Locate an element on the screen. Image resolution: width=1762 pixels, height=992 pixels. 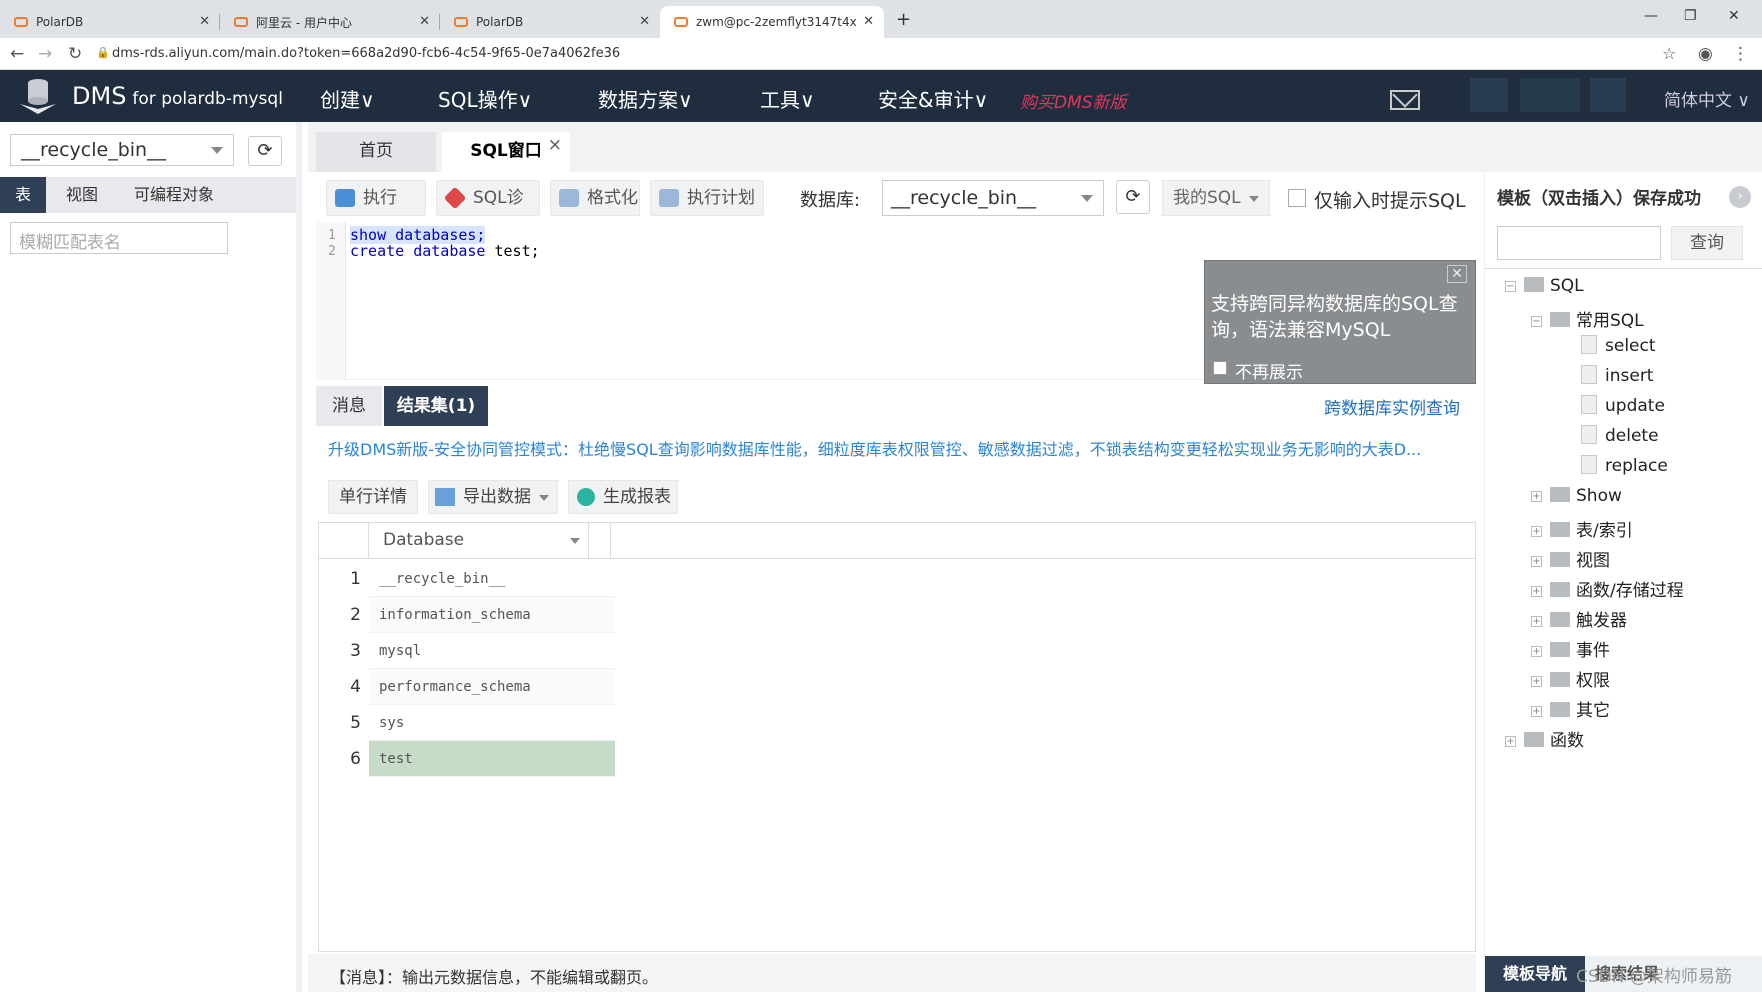
my-sql-dropdown: 我的SQL is located at coordinates (1216, 198).